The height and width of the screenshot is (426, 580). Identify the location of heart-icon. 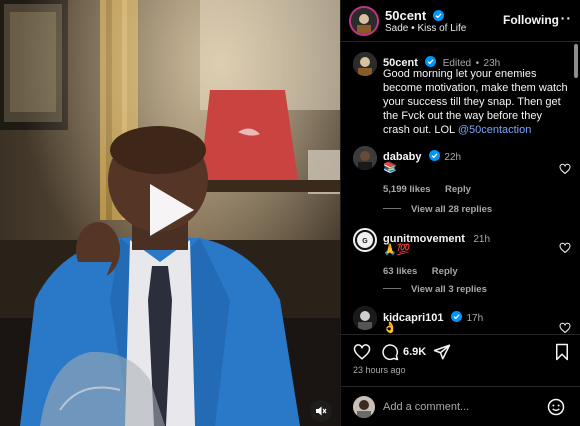
(362, 352).